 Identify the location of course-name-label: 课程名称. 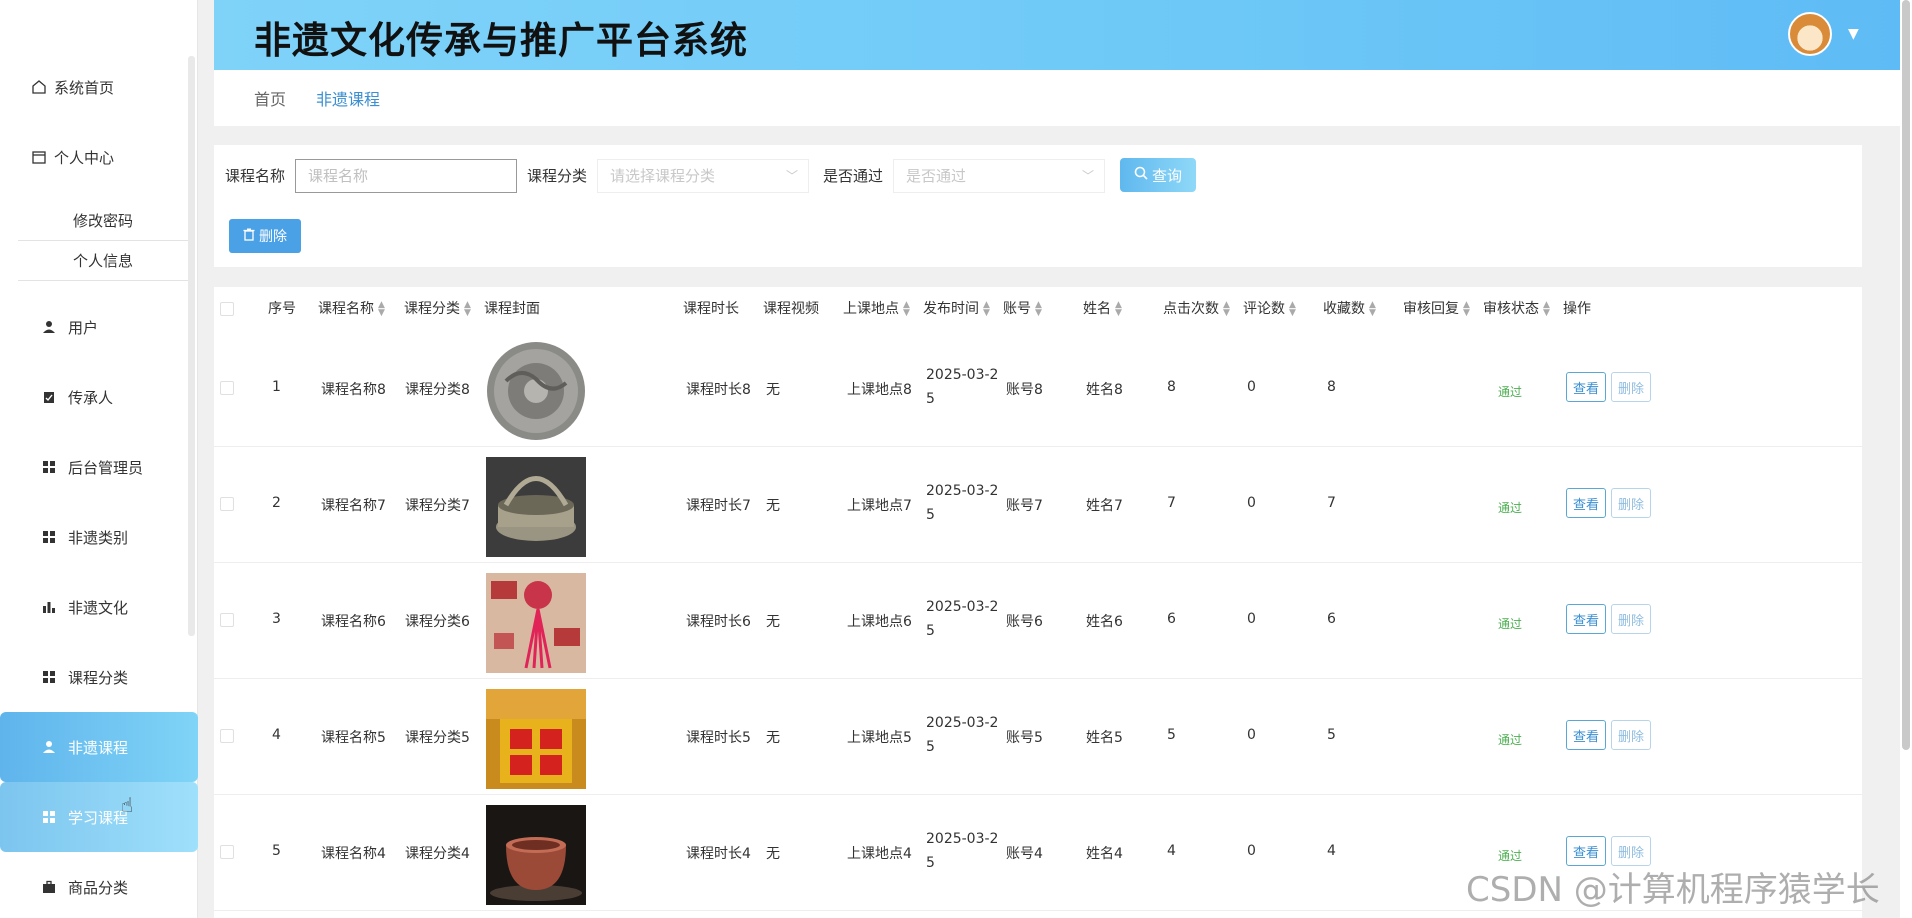
(255, 176).